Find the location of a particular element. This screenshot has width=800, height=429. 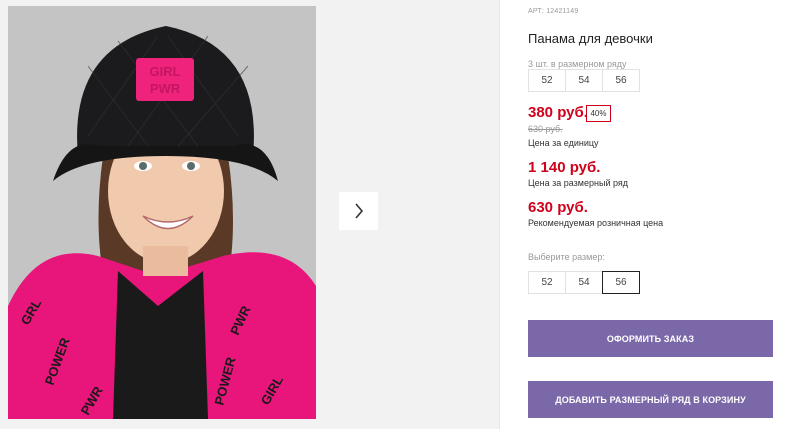

size-row-cell: 56 is located at coordinates (621, 80).